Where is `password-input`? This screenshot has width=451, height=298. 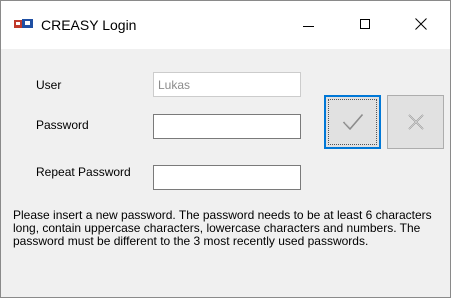 password-input is located at coordinates (227, 126).